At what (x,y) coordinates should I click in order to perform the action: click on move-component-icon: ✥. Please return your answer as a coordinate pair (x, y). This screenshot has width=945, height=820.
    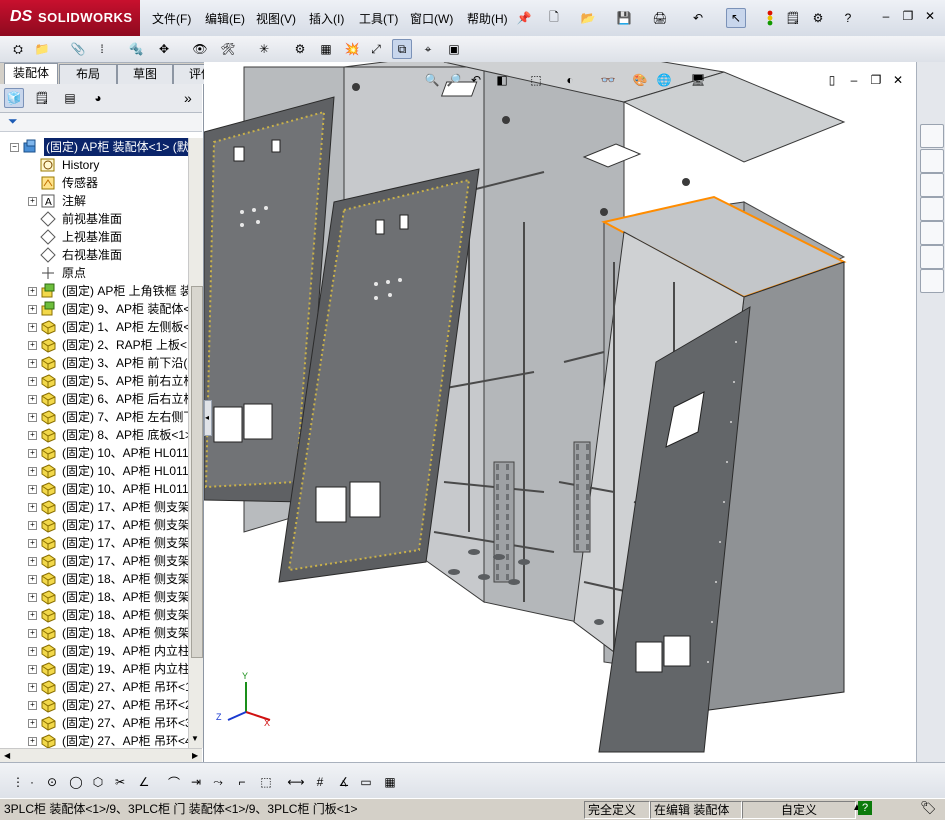
    Looking at the image, I should click on (164, 49).